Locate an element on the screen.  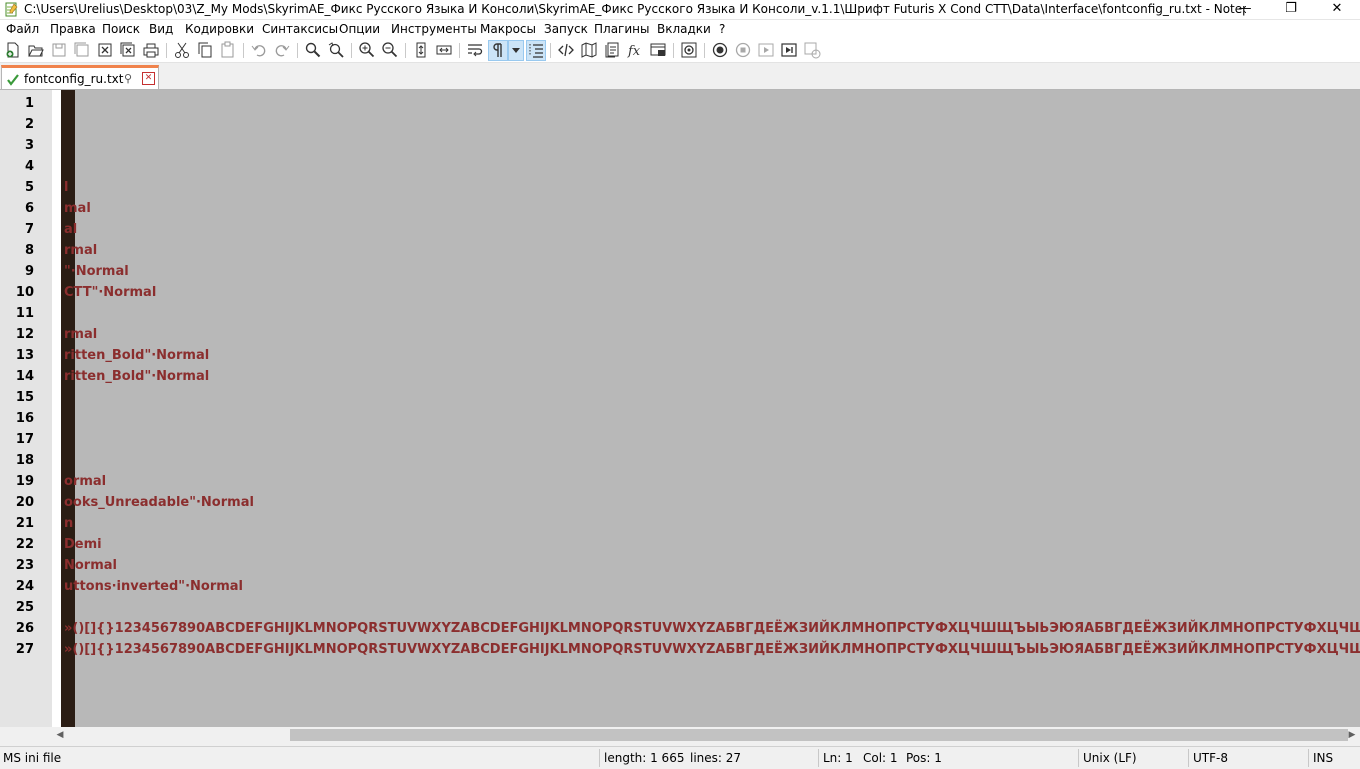
line-number: 5 is located at coordinates (29, 187).